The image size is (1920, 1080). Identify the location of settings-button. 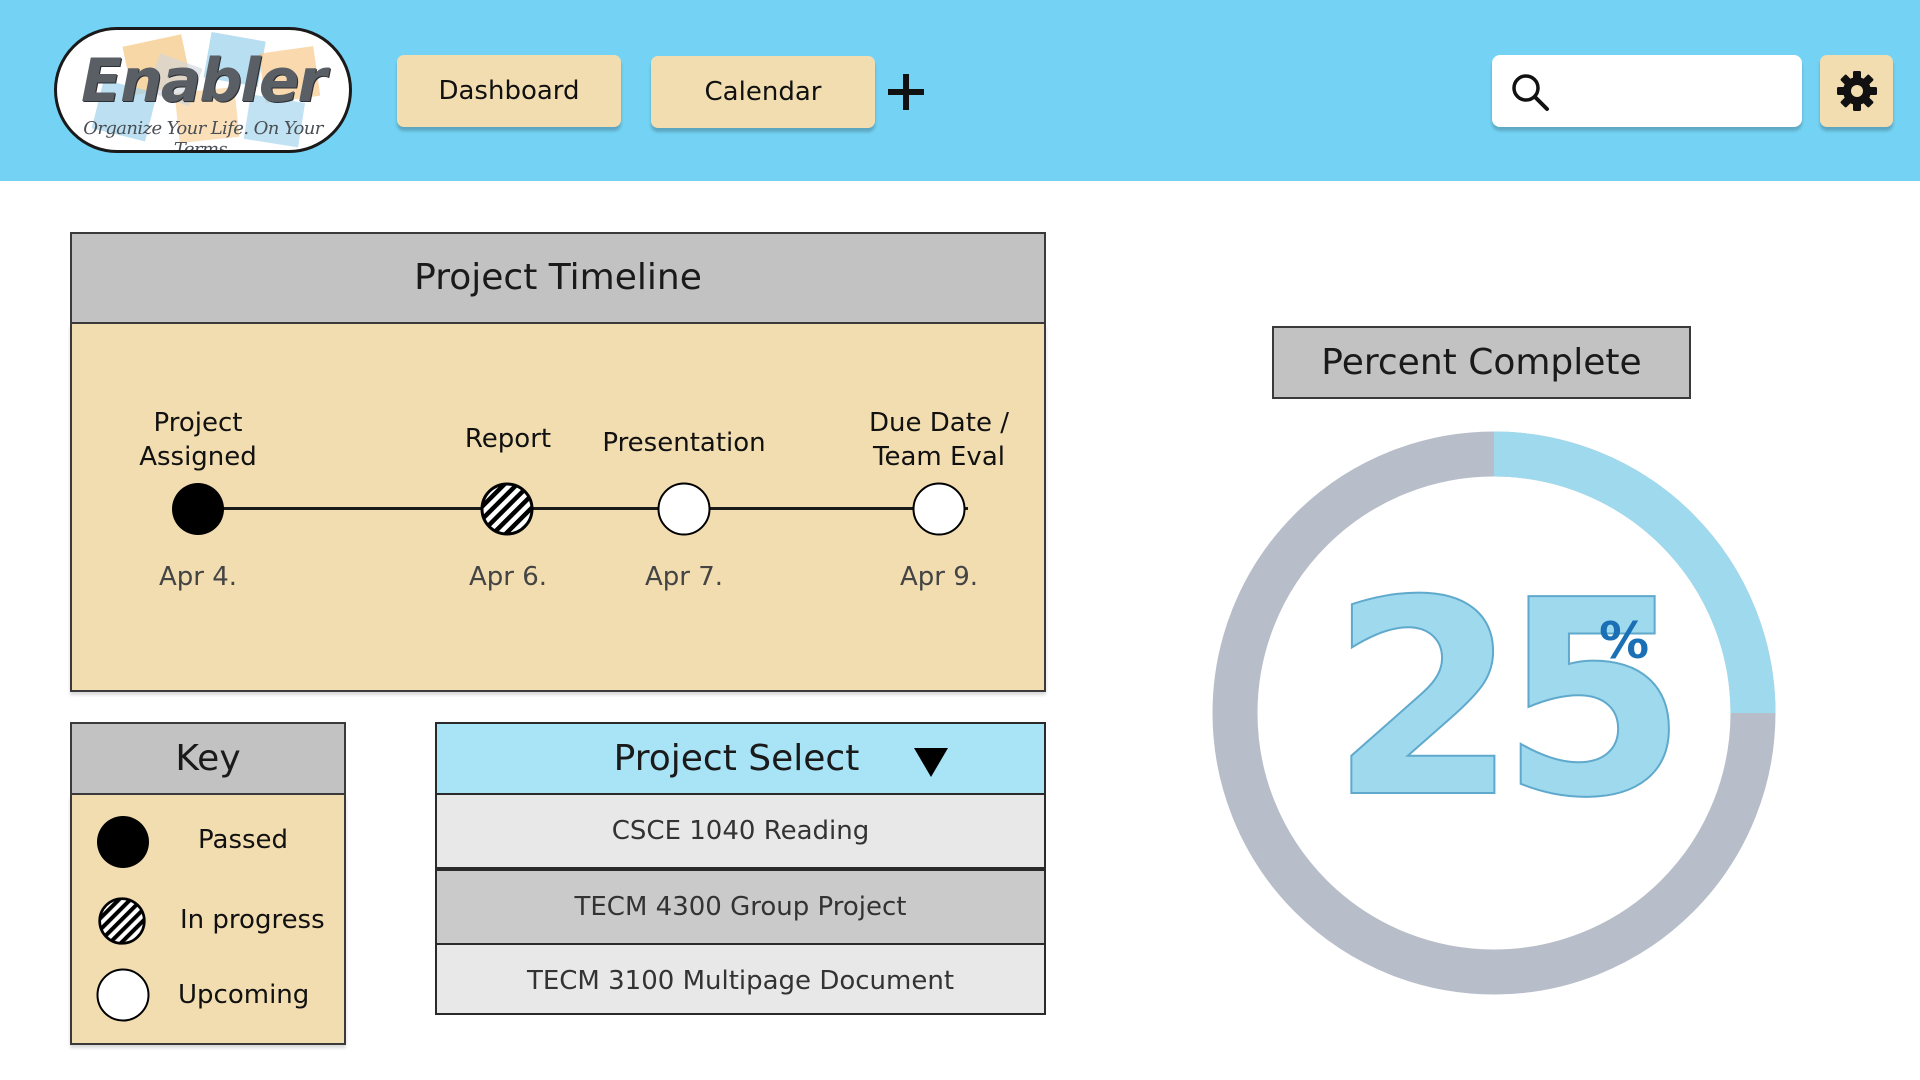
(1856, 91).